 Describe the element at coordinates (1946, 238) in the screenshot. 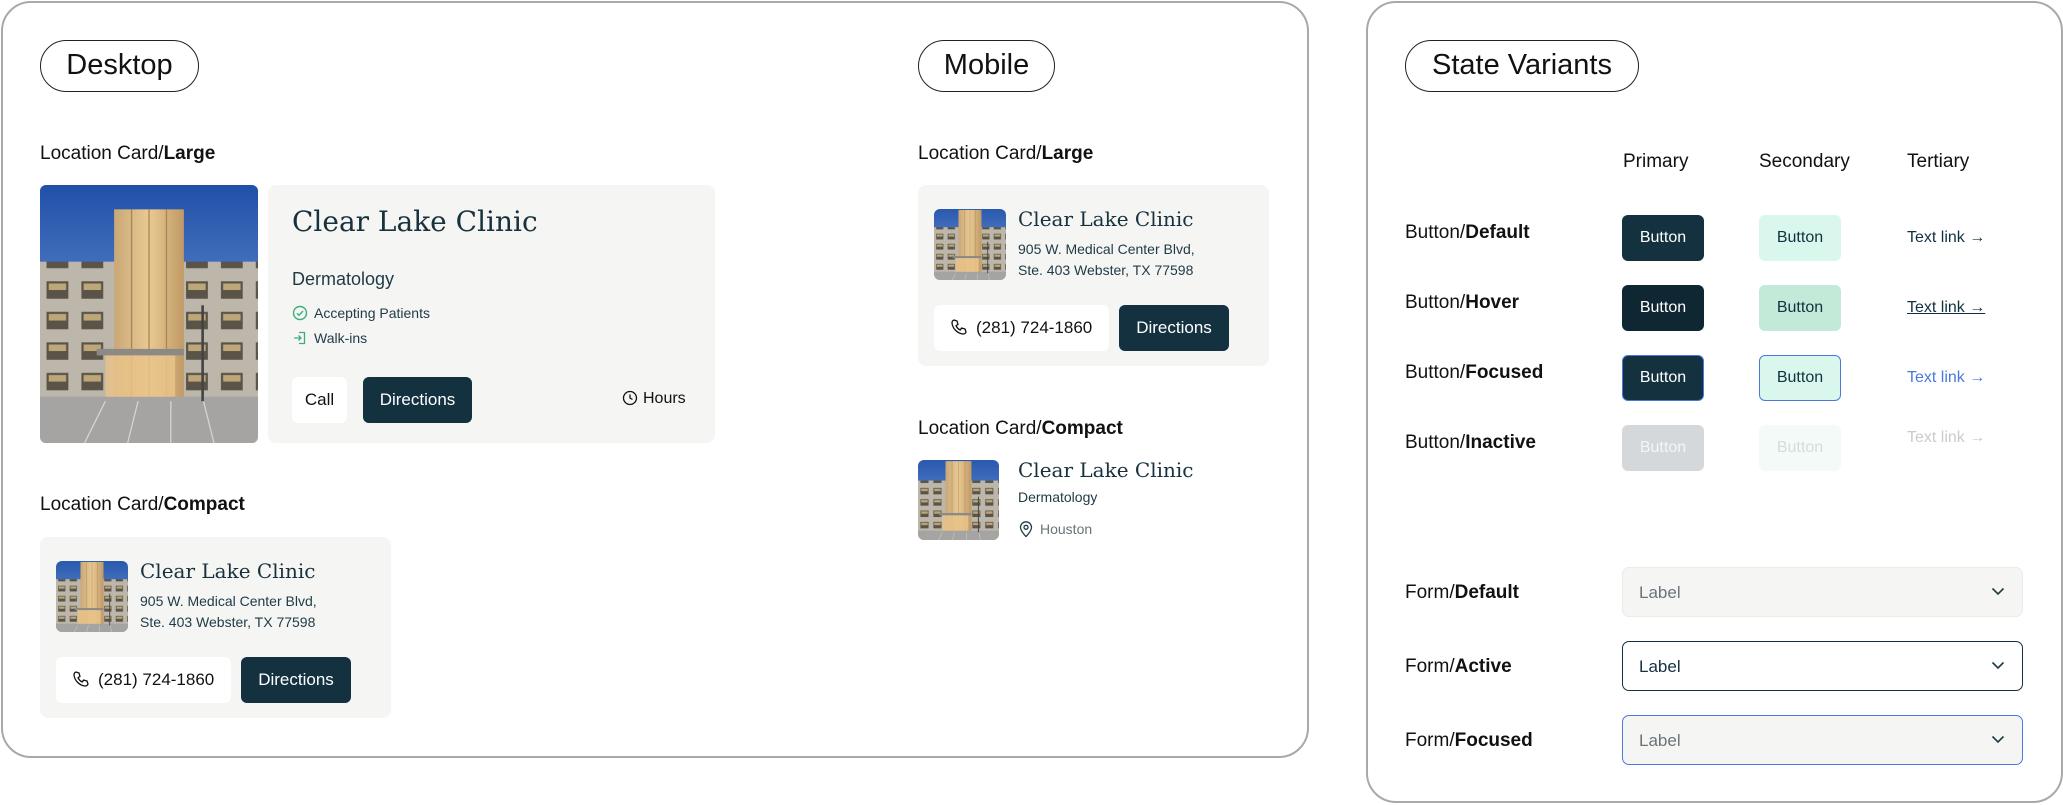

I see `tertiary-link-default: Text link →` at that location.